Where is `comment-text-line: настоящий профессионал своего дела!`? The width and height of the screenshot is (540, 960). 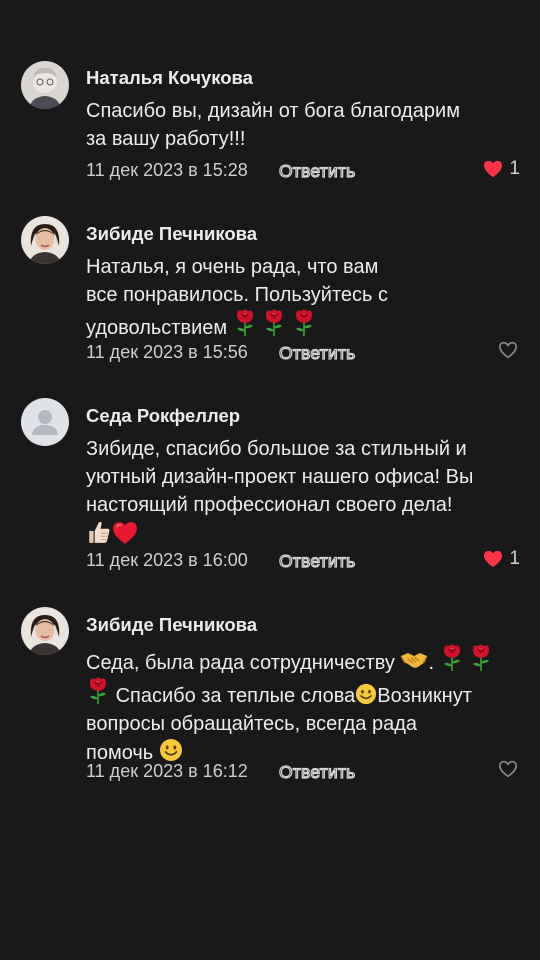 comment-text-line: настоящий профессионал своего дела! is located at coordinates (269, 505).